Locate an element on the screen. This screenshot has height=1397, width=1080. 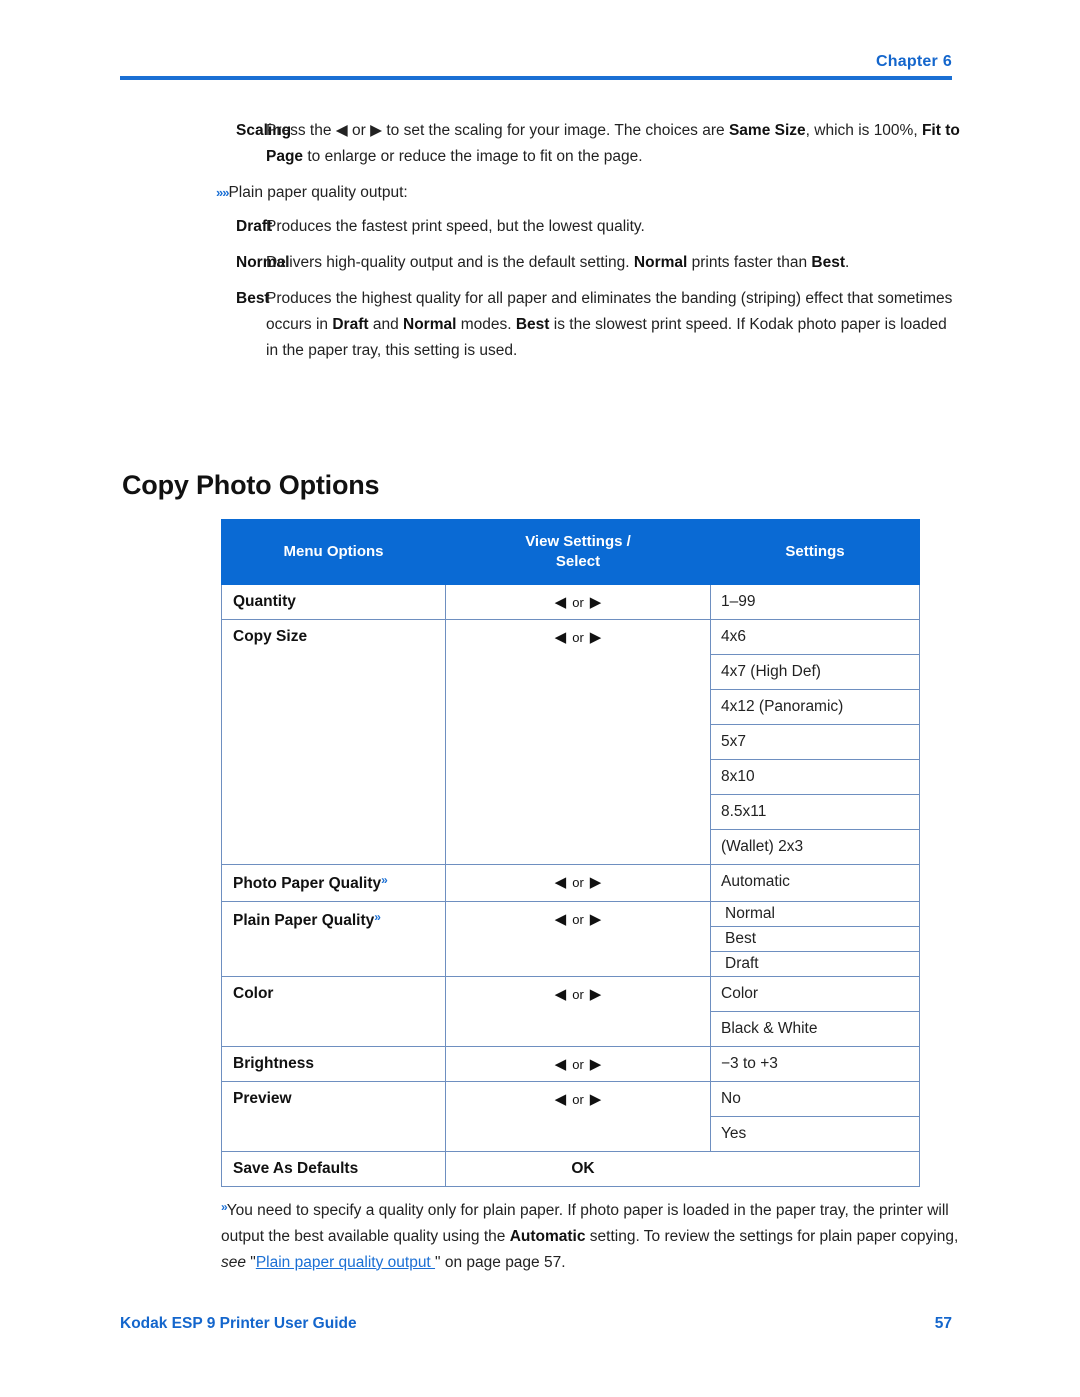
page-title: Copy Photo Options is located at coordinates (251, 485).